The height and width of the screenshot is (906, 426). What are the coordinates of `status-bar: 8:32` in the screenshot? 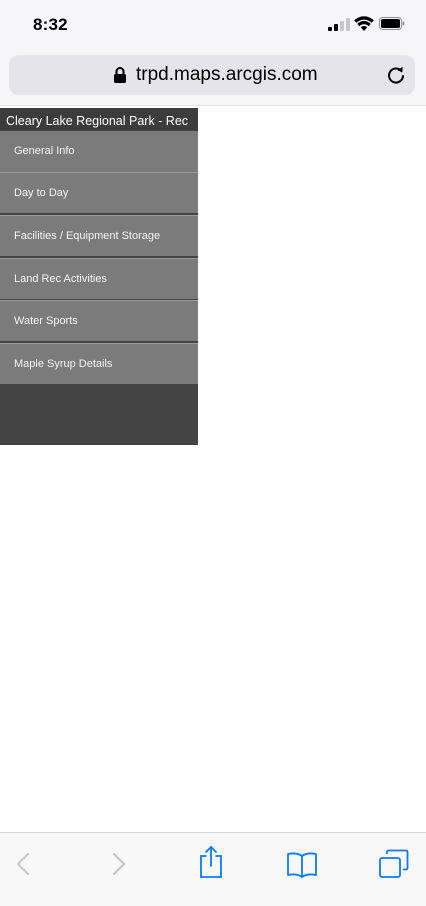 It's located at (213, 25).